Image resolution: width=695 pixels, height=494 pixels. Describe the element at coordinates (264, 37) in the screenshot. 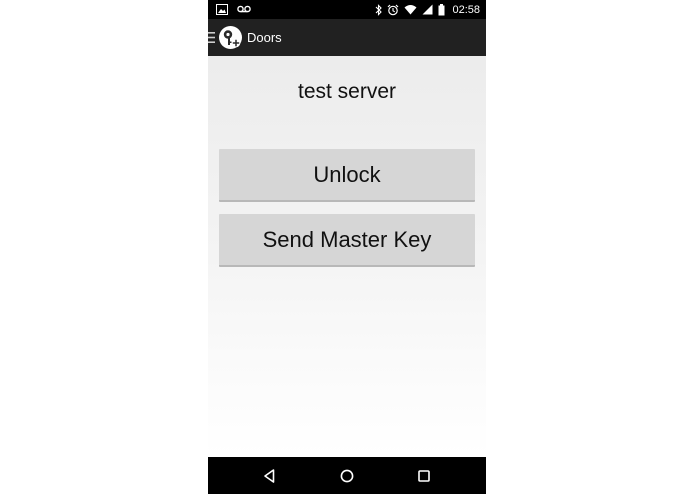

I see `app-title: Doors` at that location.